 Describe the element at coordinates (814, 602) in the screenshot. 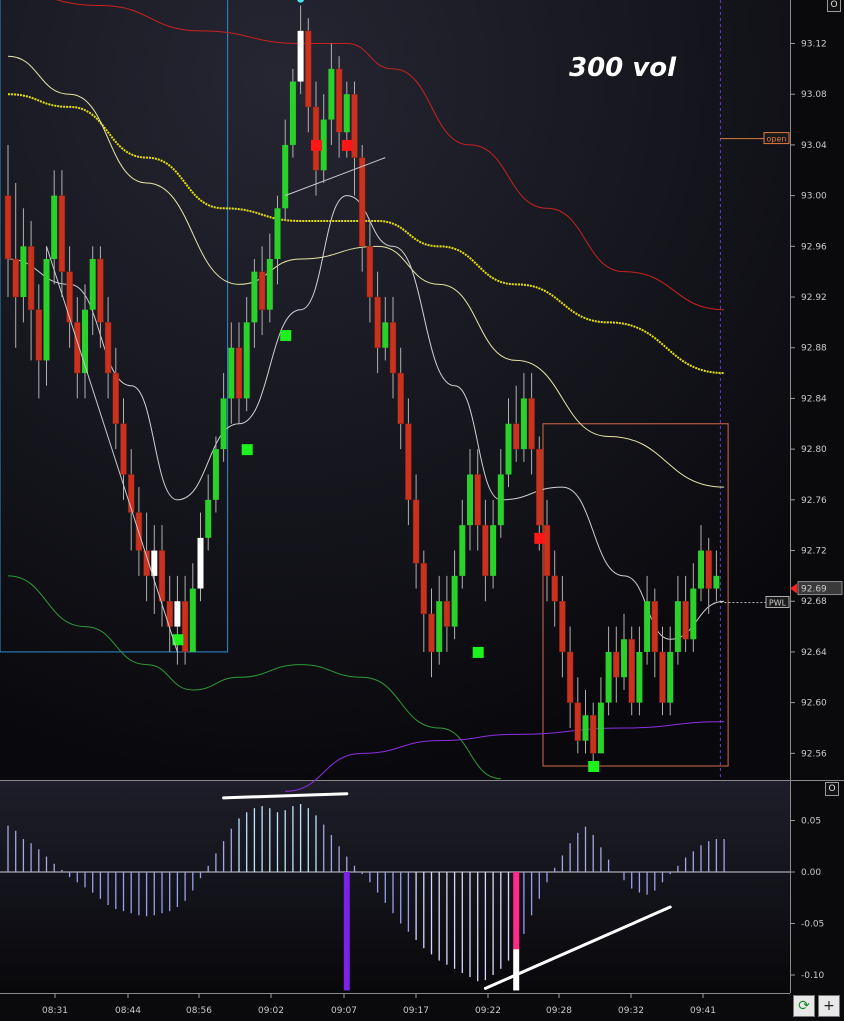

I see `price-tick-label: 92.68` at that location.